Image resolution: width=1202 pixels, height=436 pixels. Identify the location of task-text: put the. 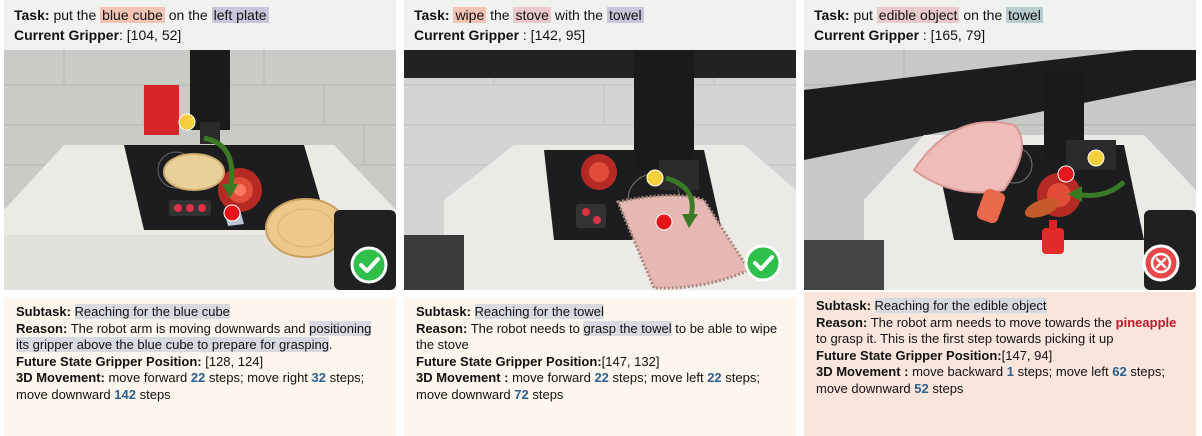
(75, 15).